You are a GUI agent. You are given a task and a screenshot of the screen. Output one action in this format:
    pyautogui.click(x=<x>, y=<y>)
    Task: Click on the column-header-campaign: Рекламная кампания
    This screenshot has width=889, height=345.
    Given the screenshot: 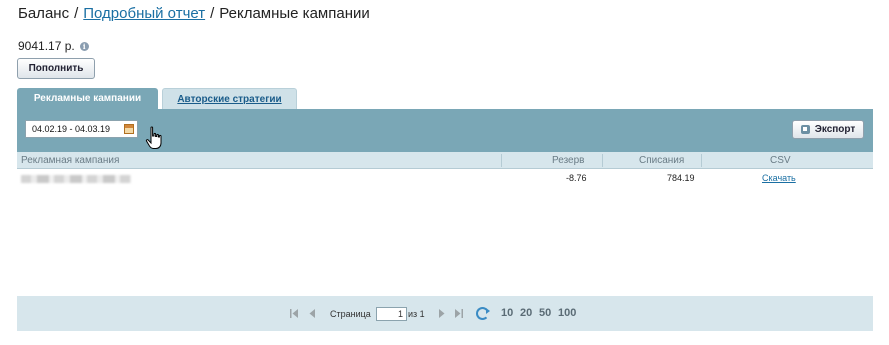 What is the action you would take?
    pyautogui.click(x=70, y=160)
    